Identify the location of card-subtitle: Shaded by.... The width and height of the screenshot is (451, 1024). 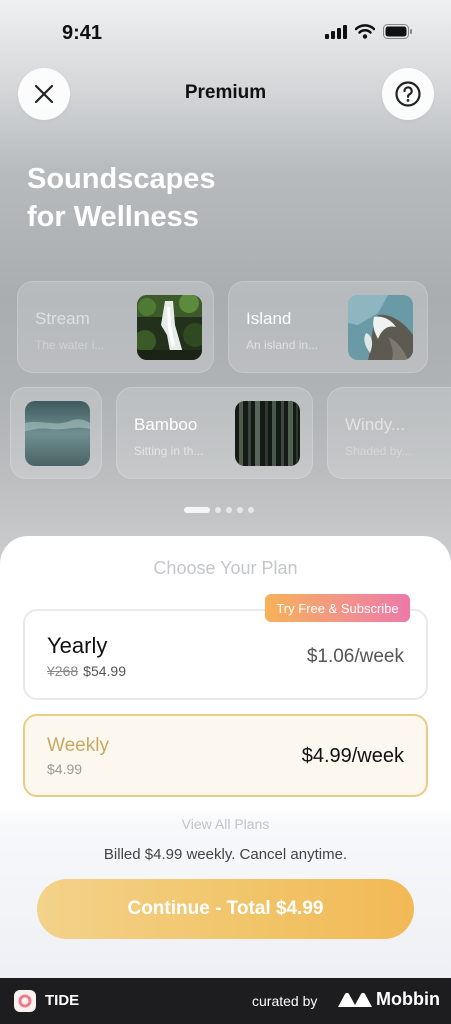
(378, 451).